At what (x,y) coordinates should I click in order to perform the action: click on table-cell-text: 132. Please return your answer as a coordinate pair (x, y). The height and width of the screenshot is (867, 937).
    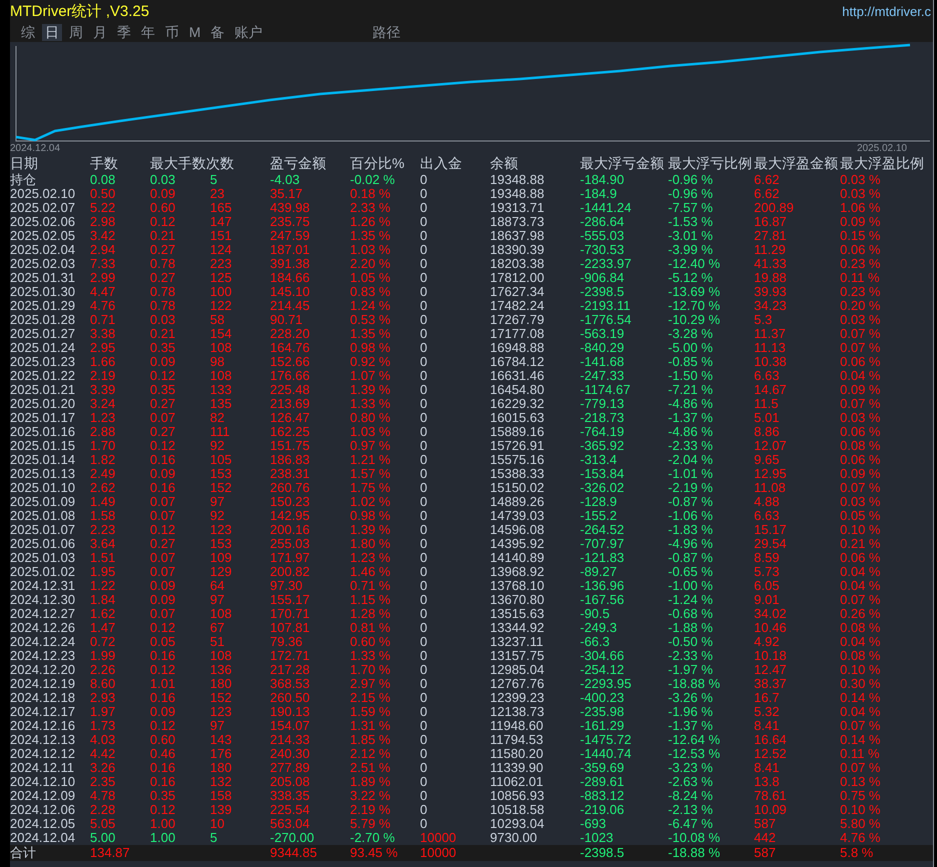
    Looking at the image, I should click on (221, 782).